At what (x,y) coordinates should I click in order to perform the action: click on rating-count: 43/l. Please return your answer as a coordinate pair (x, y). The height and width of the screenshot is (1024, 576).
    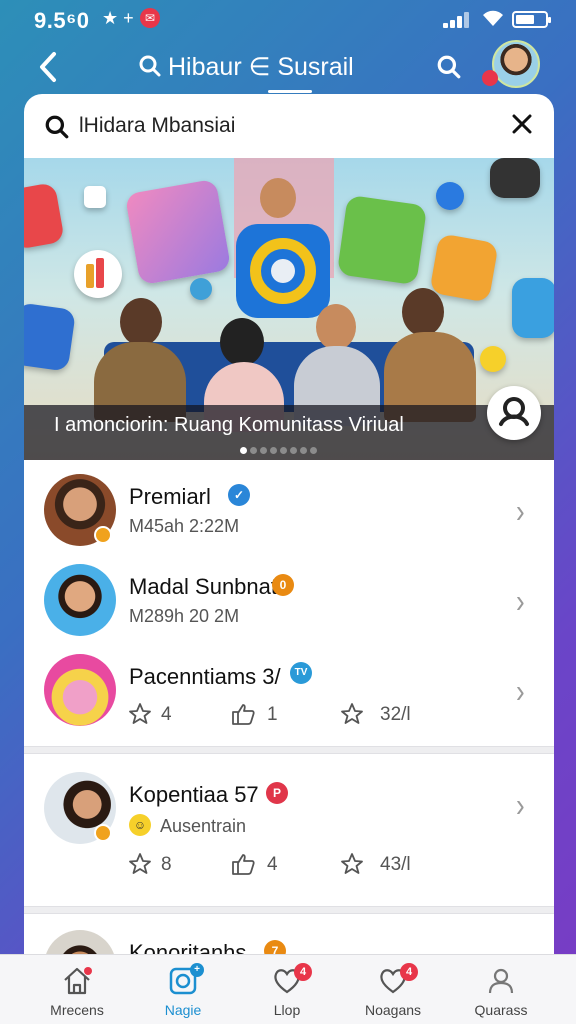
    Looking at the image, I should click on (395, 864).